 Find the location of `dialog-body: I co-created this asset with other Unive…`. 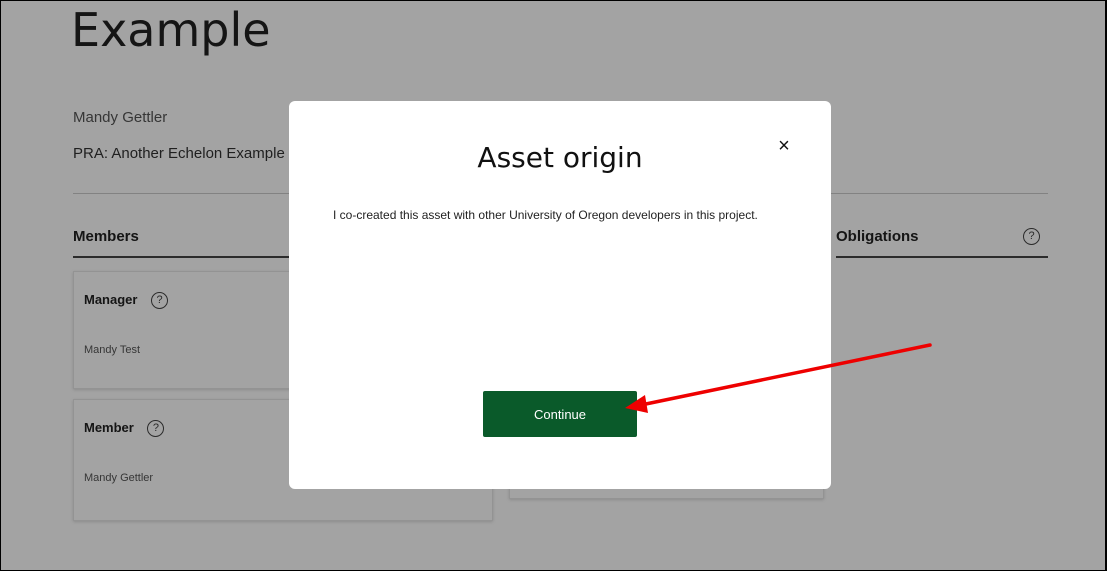

dialog-body: I co-created this asset with other Unive… is located at coordinates (545, 215).